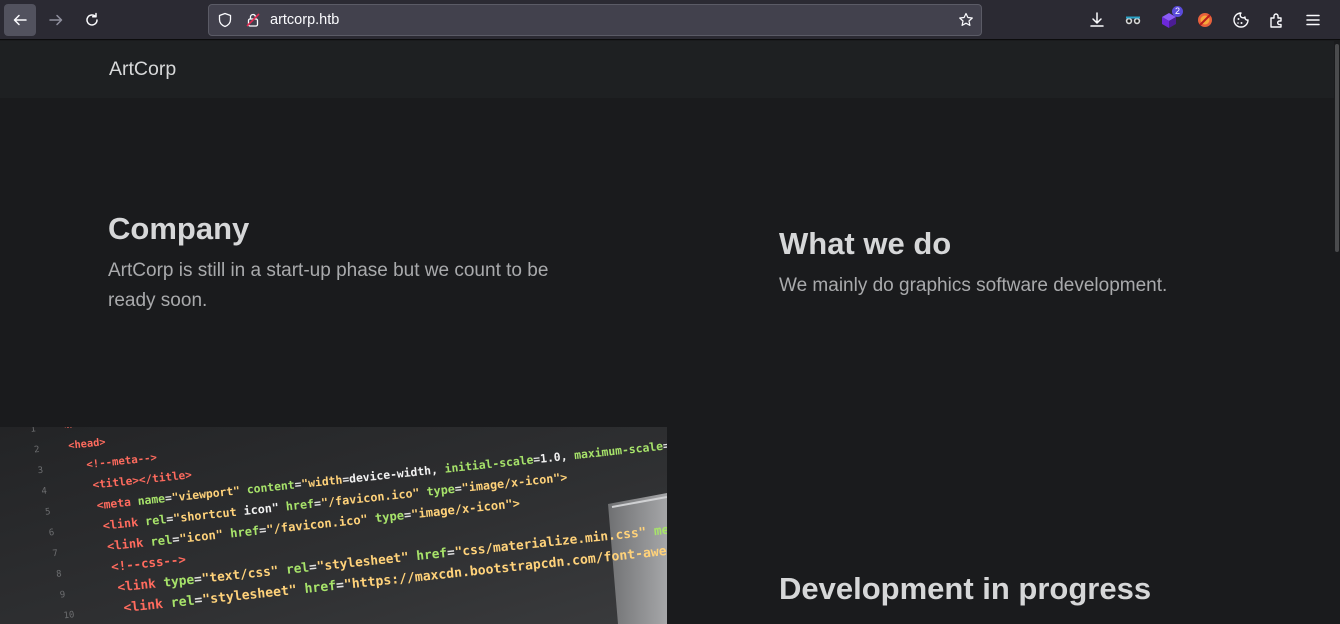 This screenshot has width=1340, height=624. I want to click on extension-button-orange, so click(1205, 20).